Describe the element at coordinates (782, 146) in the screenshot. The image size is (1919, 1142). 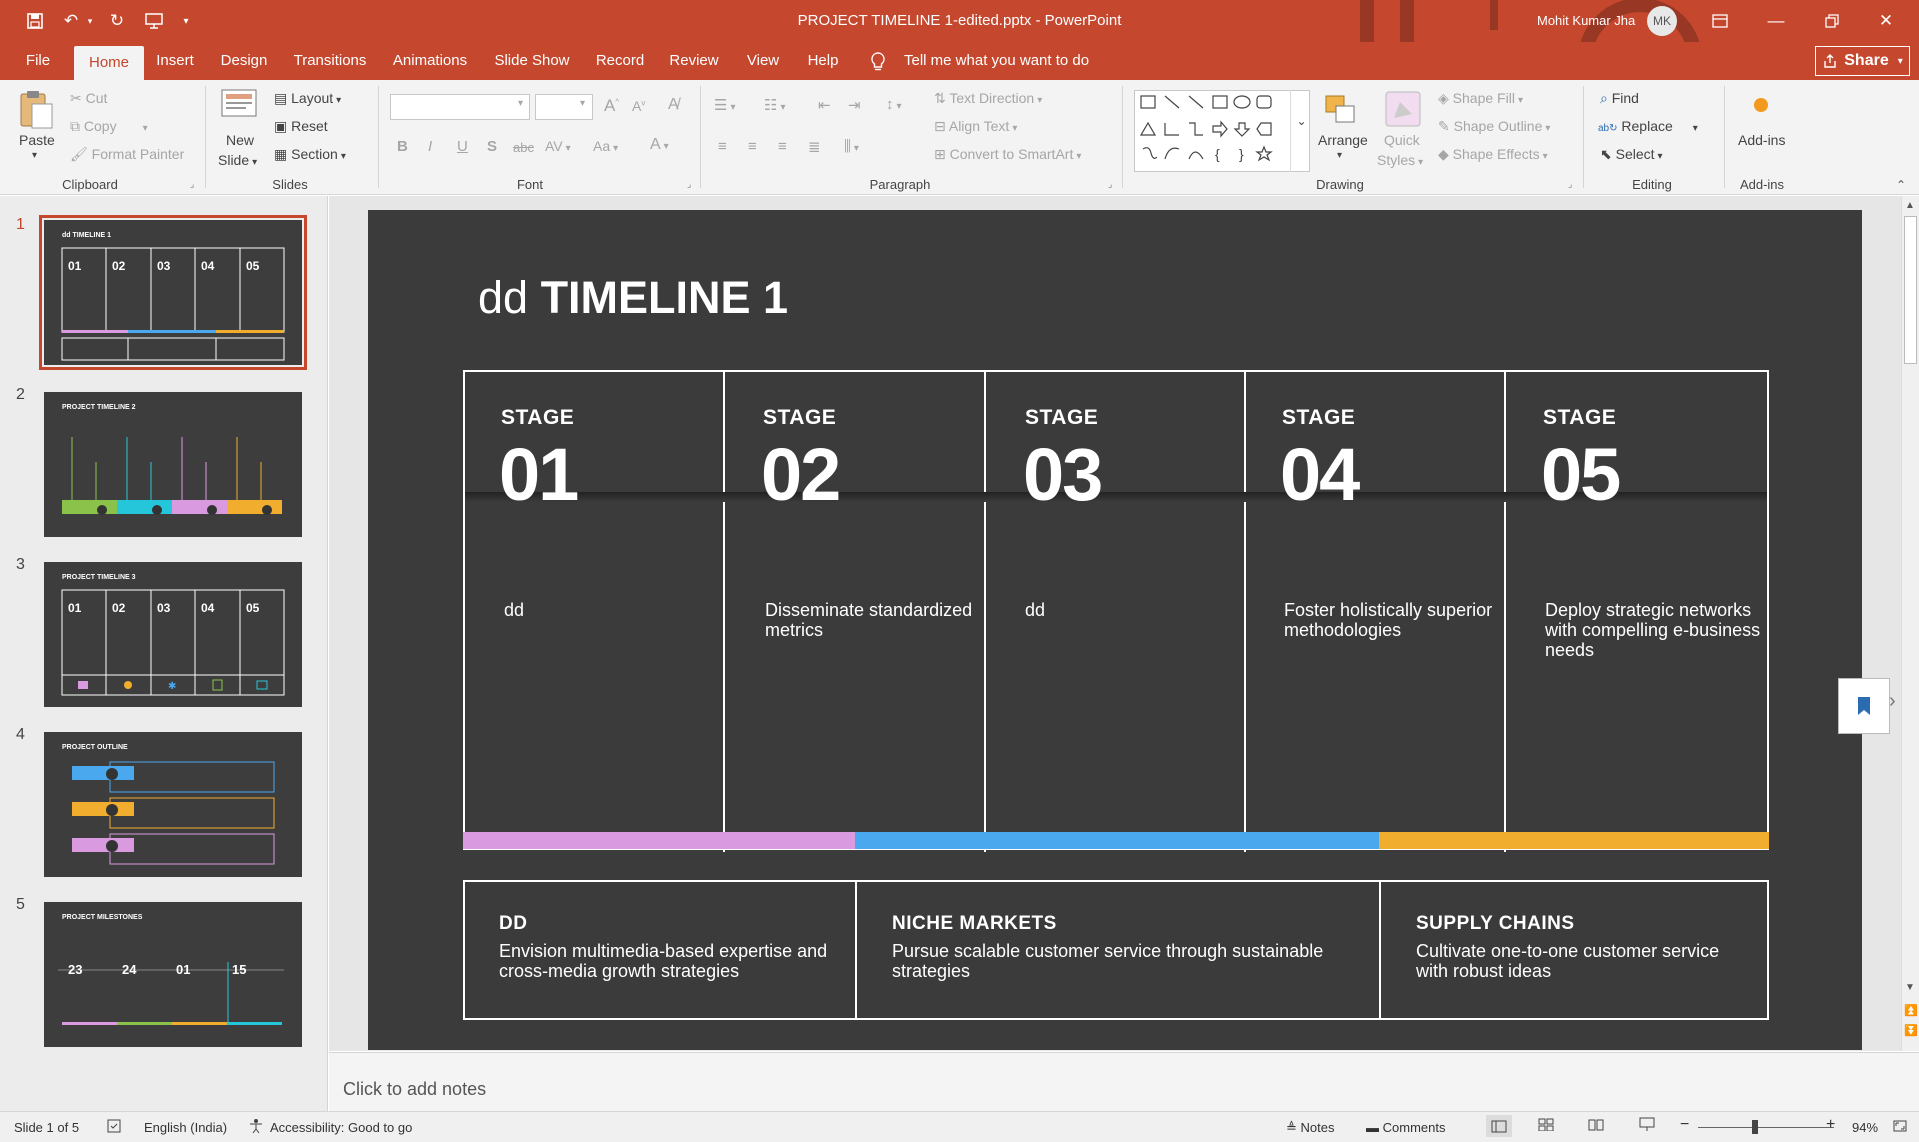
I see `align-right-icon: ≡` at that location.